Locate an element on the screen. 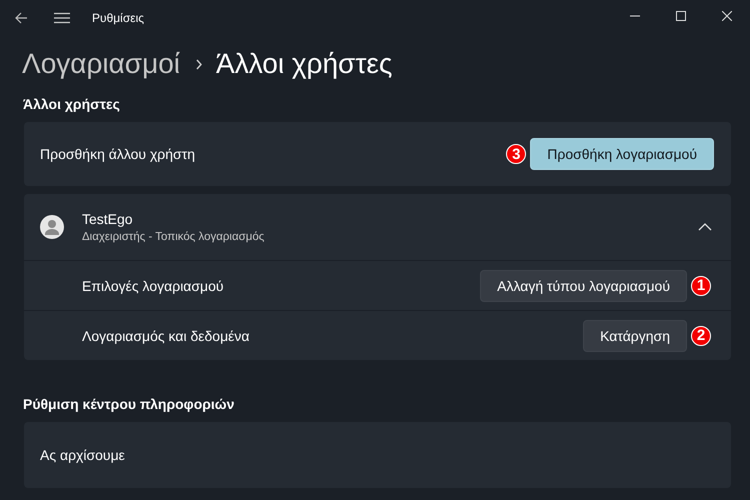 The height and width of the screenshot is (500, 750). setting-label: Λογαριασμός και δεδομένα is located at coordinates (166, 336).